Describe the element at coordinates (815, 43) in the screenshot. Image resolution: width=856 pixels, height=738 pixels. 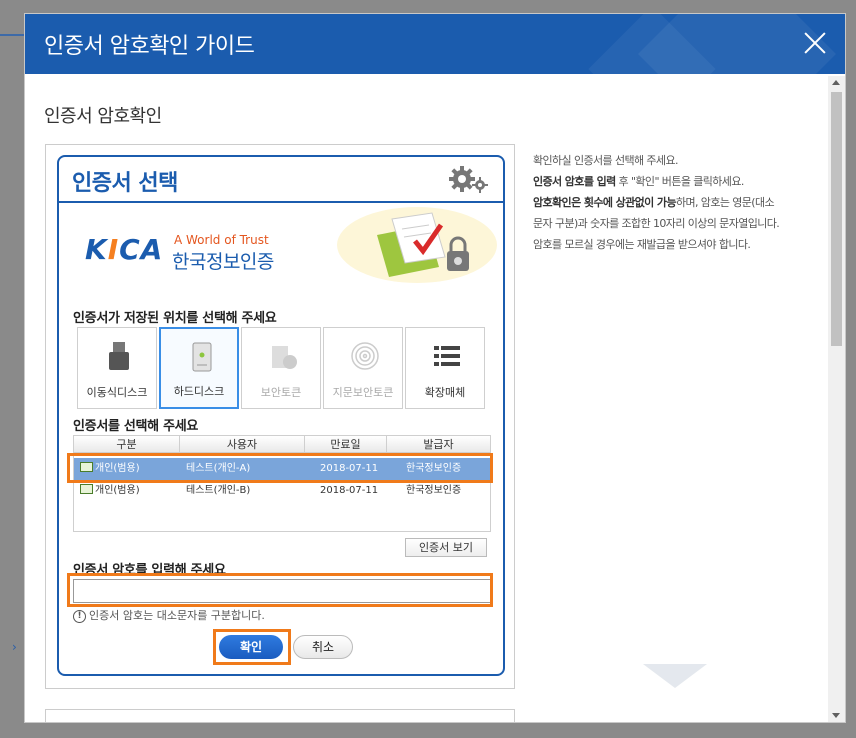
I see `close-icon` at that location.